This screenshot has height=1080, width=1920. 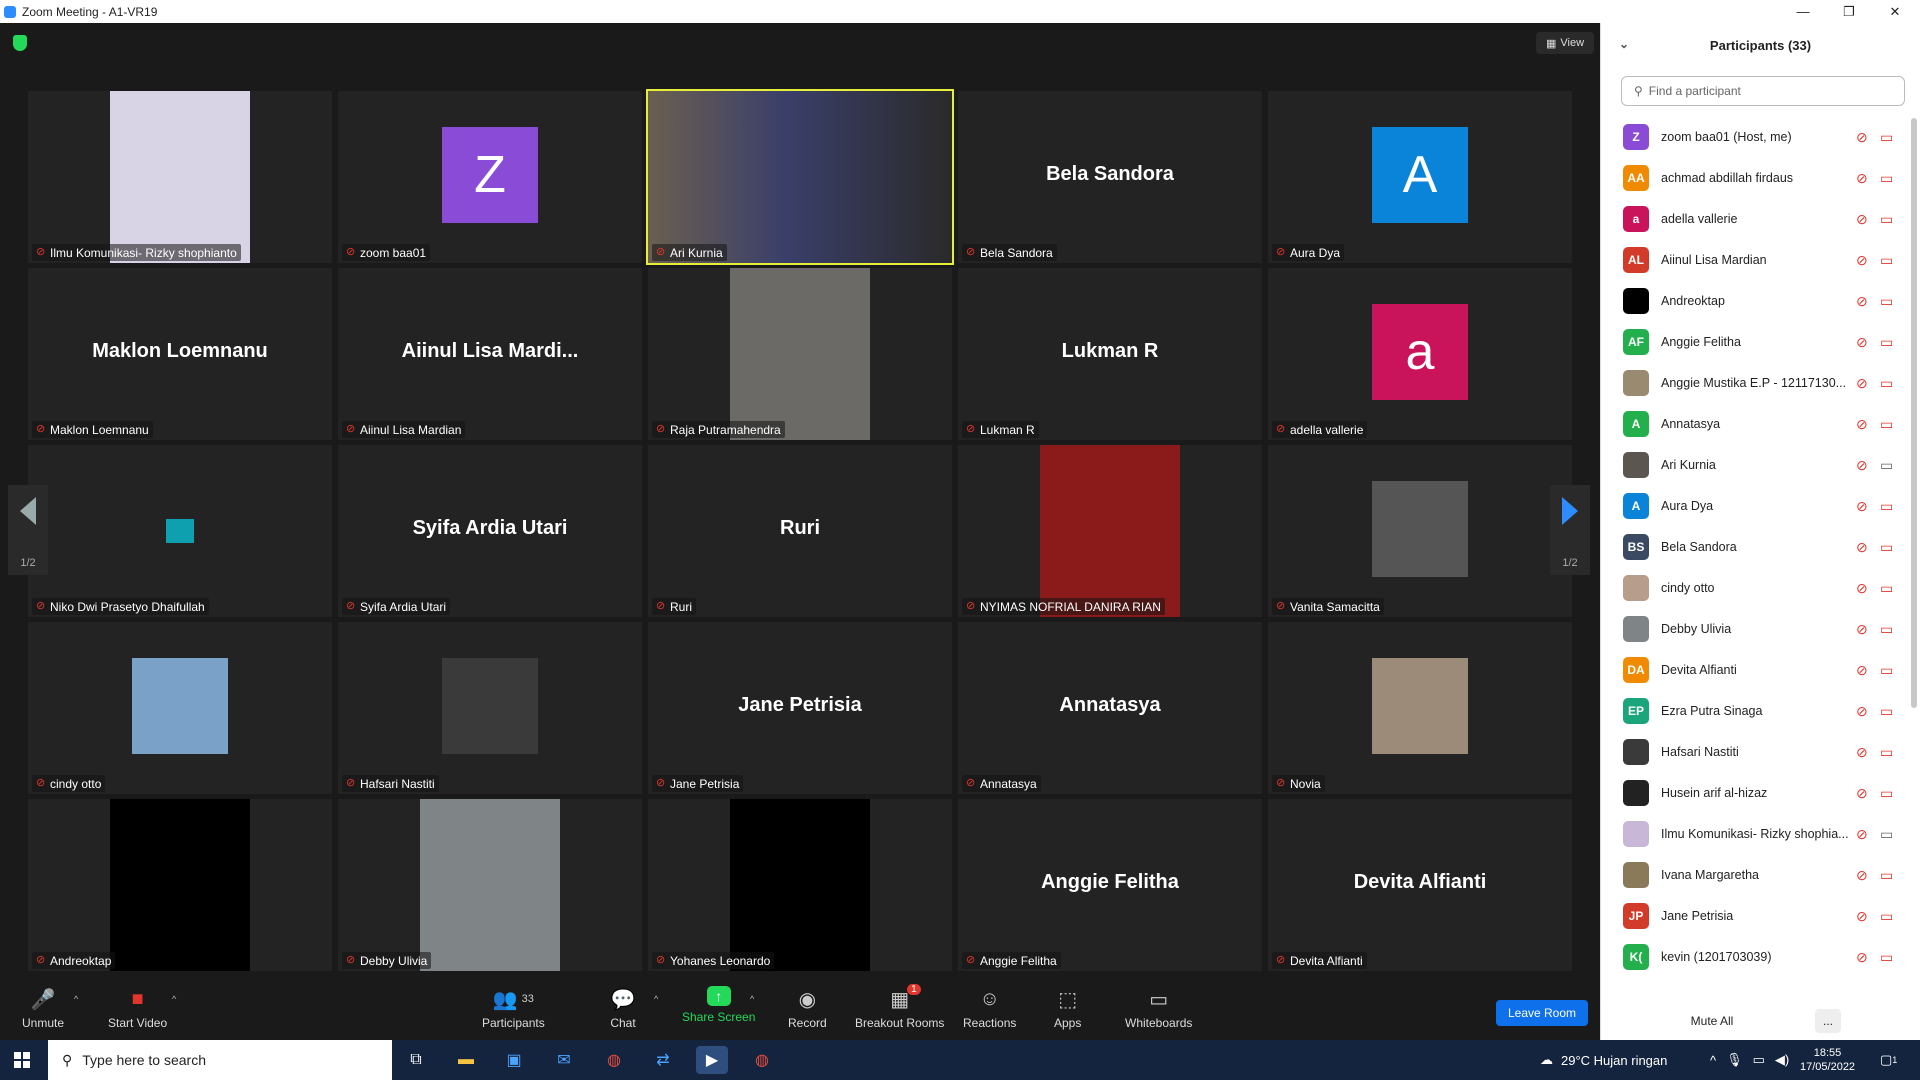 I want to click on video-tile: ⊘ Vanita Samacitta, so click(x=1420, y=531).